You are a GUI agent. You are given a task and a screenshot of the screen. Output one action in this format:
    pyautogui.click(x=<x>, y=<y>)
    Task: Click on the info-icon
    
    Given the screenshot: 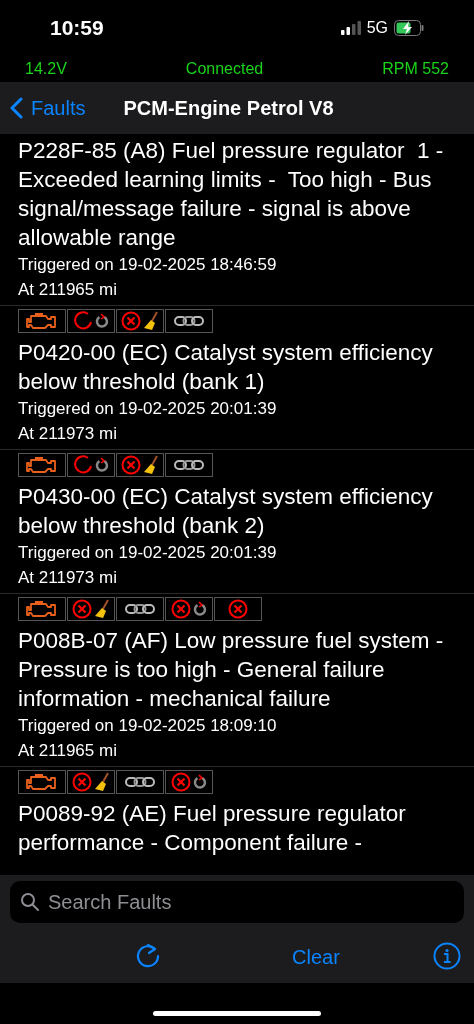 What is the action you would take?
    pyautogui.click(x=447, y=956)
    